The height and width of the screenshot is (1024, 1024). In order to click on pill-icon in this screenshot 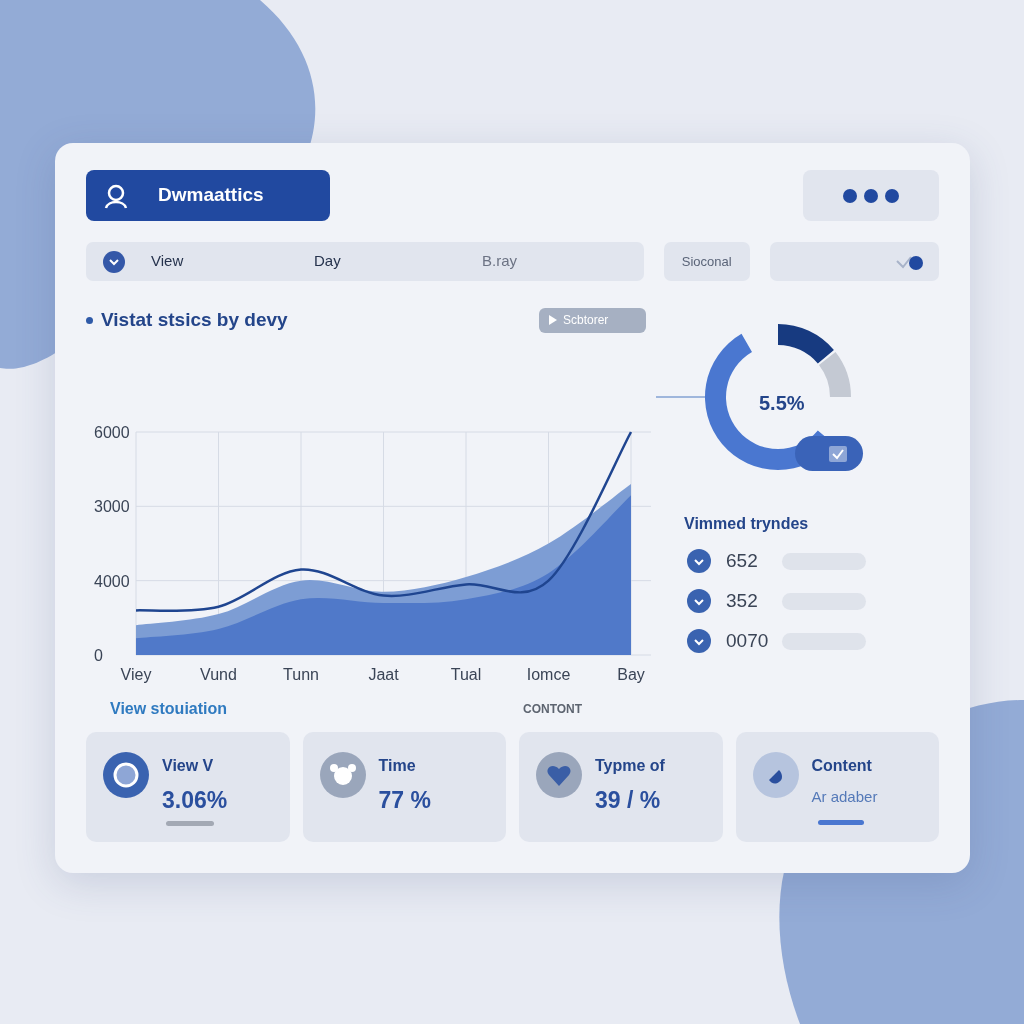, I will do `click(775, 774)`.